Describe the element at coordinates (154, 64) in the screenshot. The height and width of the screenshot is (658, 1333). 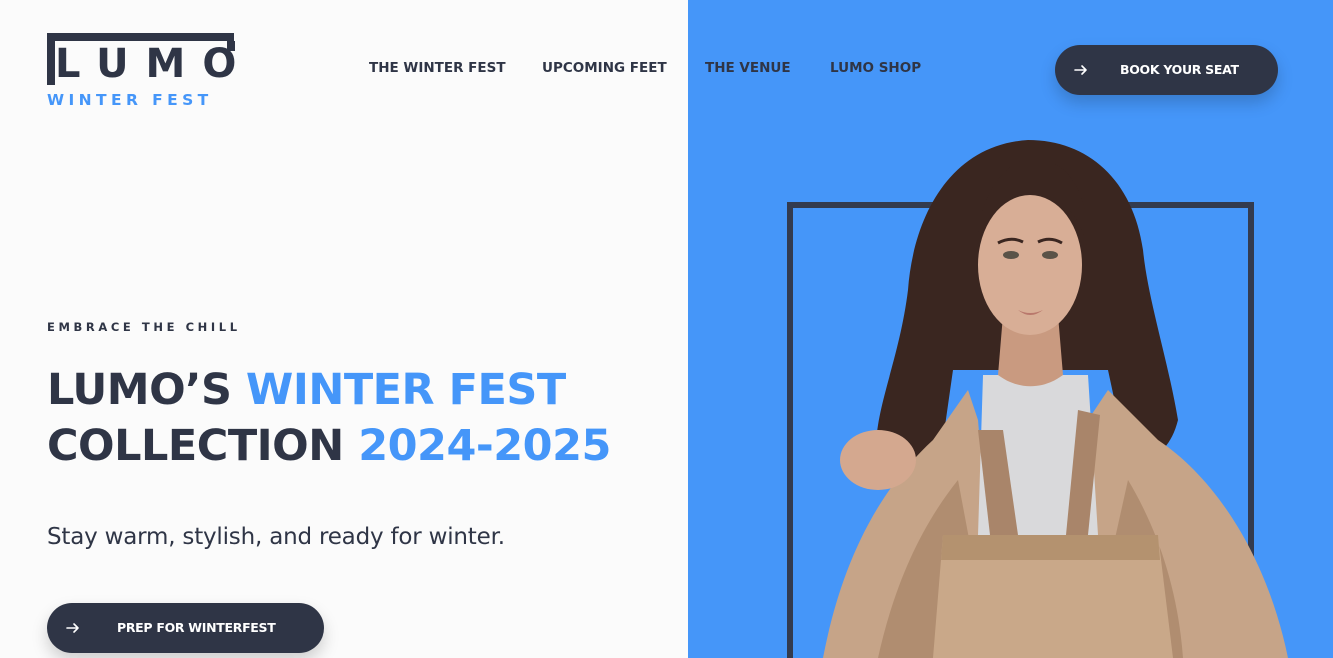
I see `logo-wordmark: LUMO` at that location.